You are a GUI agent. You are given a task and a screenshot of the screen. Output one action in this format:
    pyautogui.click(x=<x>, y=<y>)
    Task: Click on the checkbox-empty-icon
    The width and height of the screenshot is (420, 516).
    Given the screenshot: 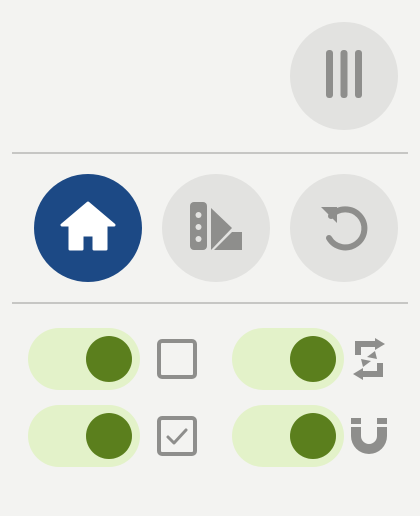 What is the action you would take?
    pyautogui.click(x=177, y=359)
    